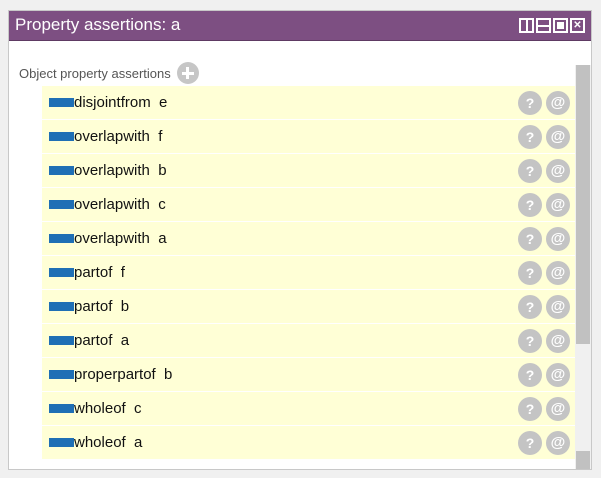 This screenshot has height=478, width=601. I want to click on list-item: partof b? @, so click(308, 307).